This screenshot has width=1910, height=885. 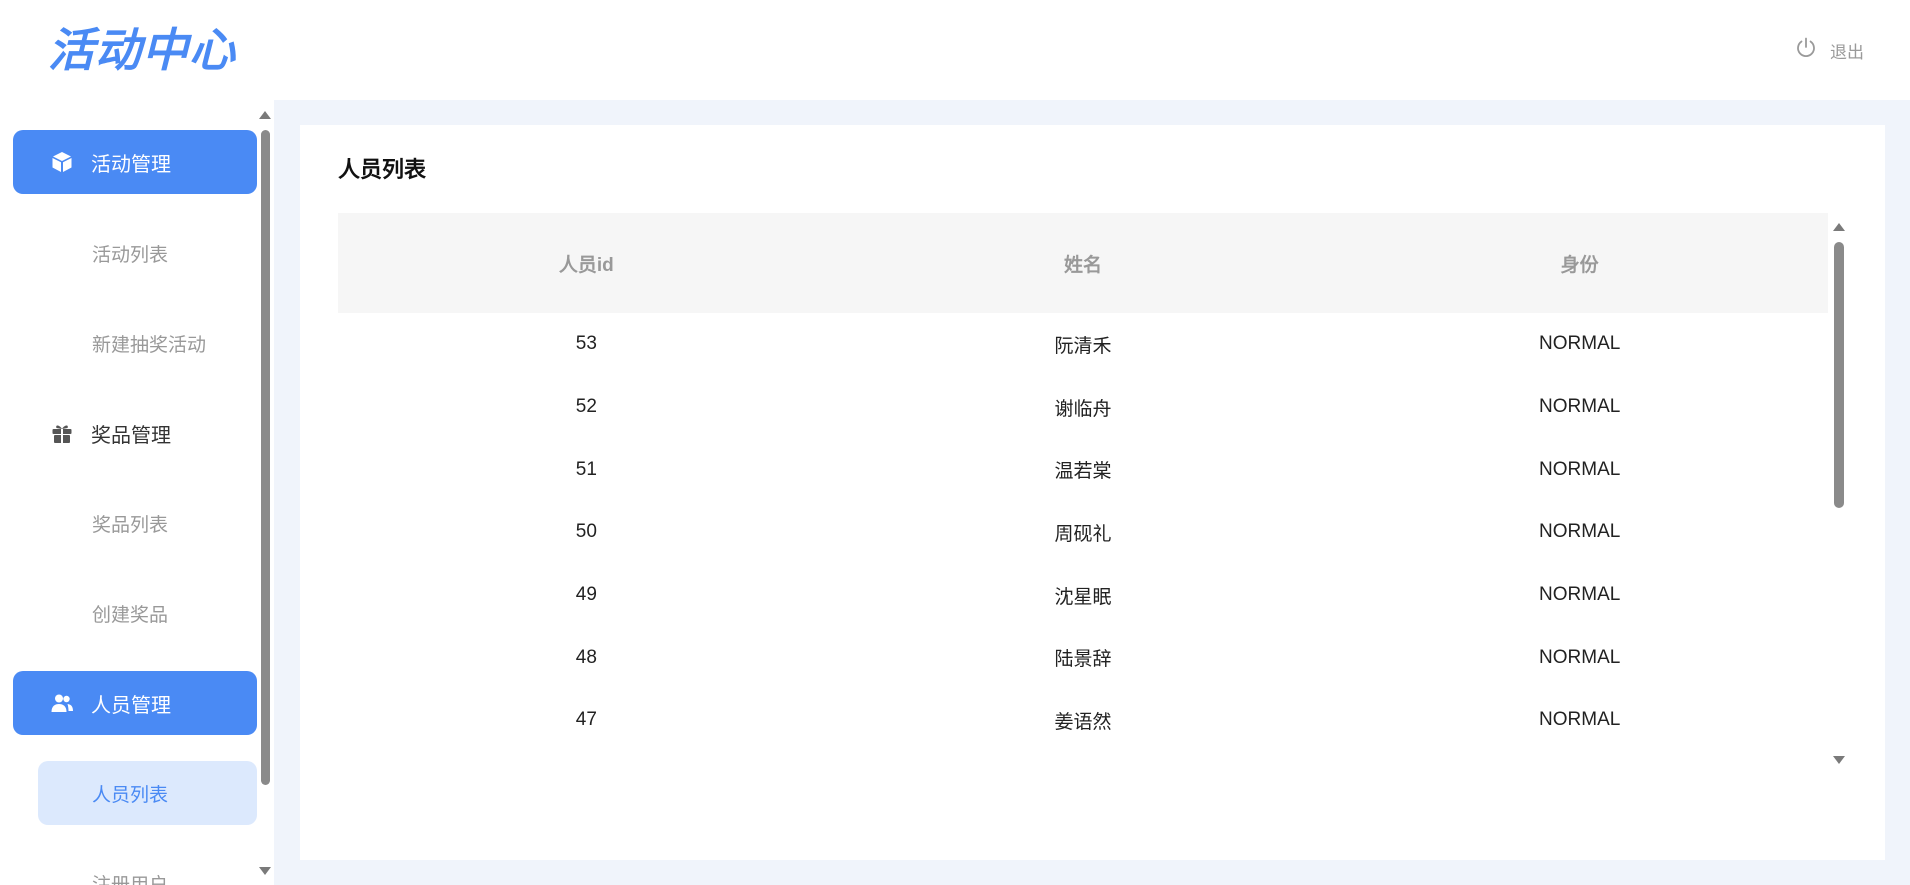 I want to click on cell-name: 阮清禾, so click(x=1083, y=346).